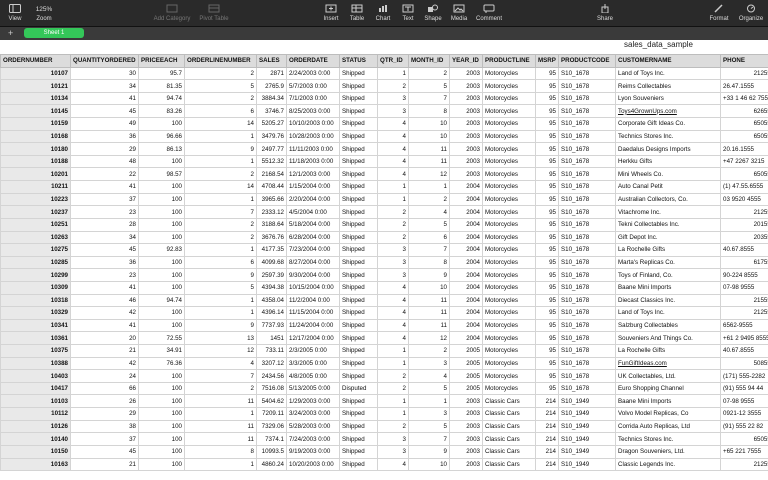 The image size is (768, 480). I want to click on table-cell: 2005, so click(466, 351).